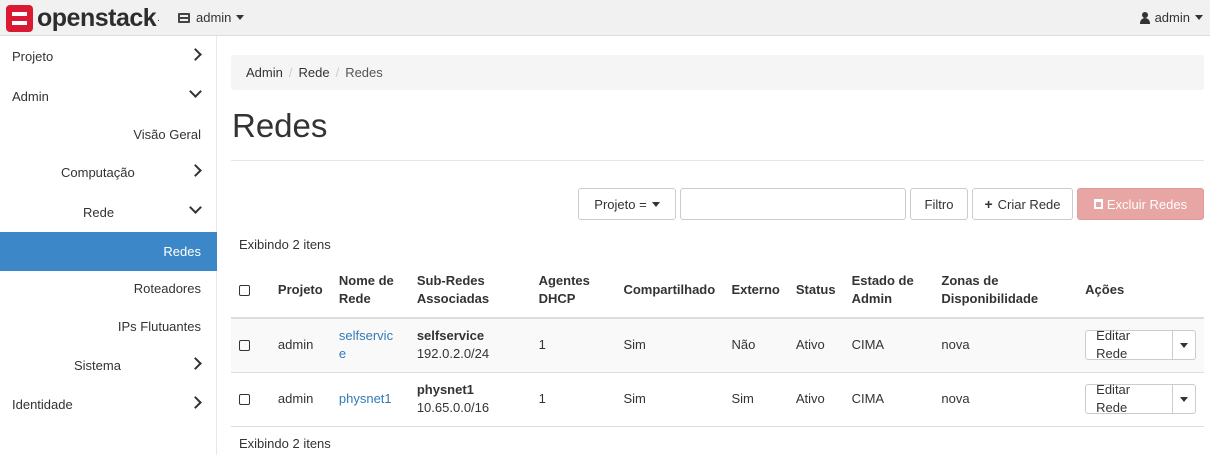 The width and height of the screenshot is (1210, 455). I want to click on create-network-label: Criar Rede, so click(1029, 204).